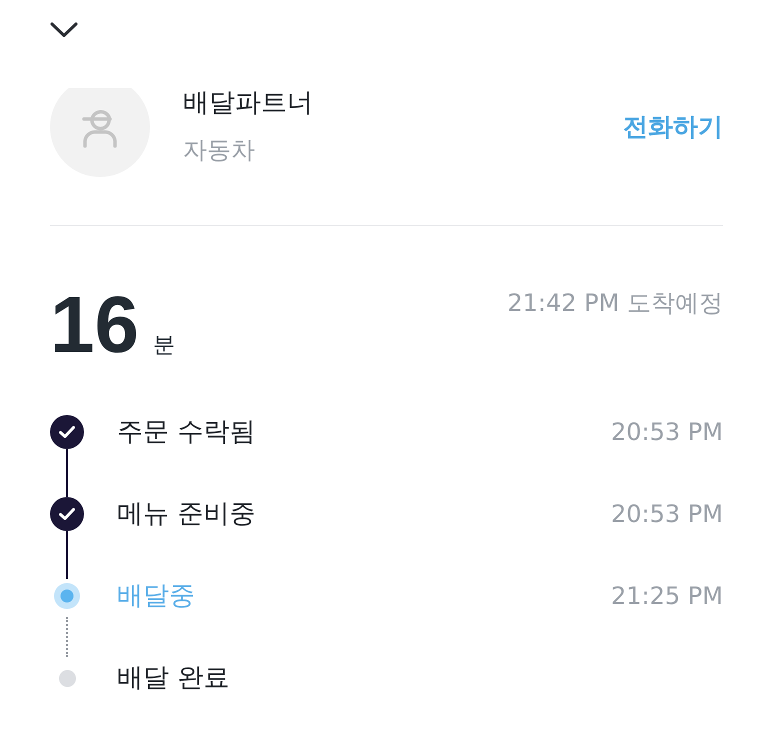 The width and height of the screenshot is (773, 747). I want to click on dot-icon, so click(67, 678).